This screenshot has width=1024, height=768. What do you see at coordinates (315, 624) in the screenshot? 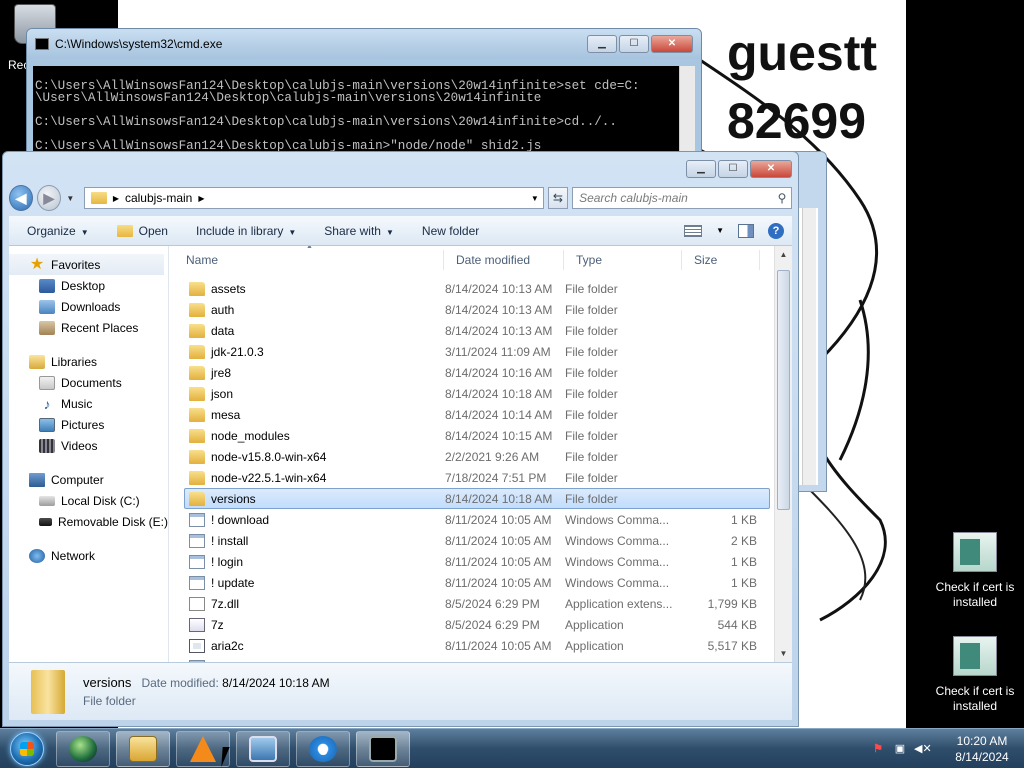
I see `file-name-cell: 7z` at bounding box center [315, 624].